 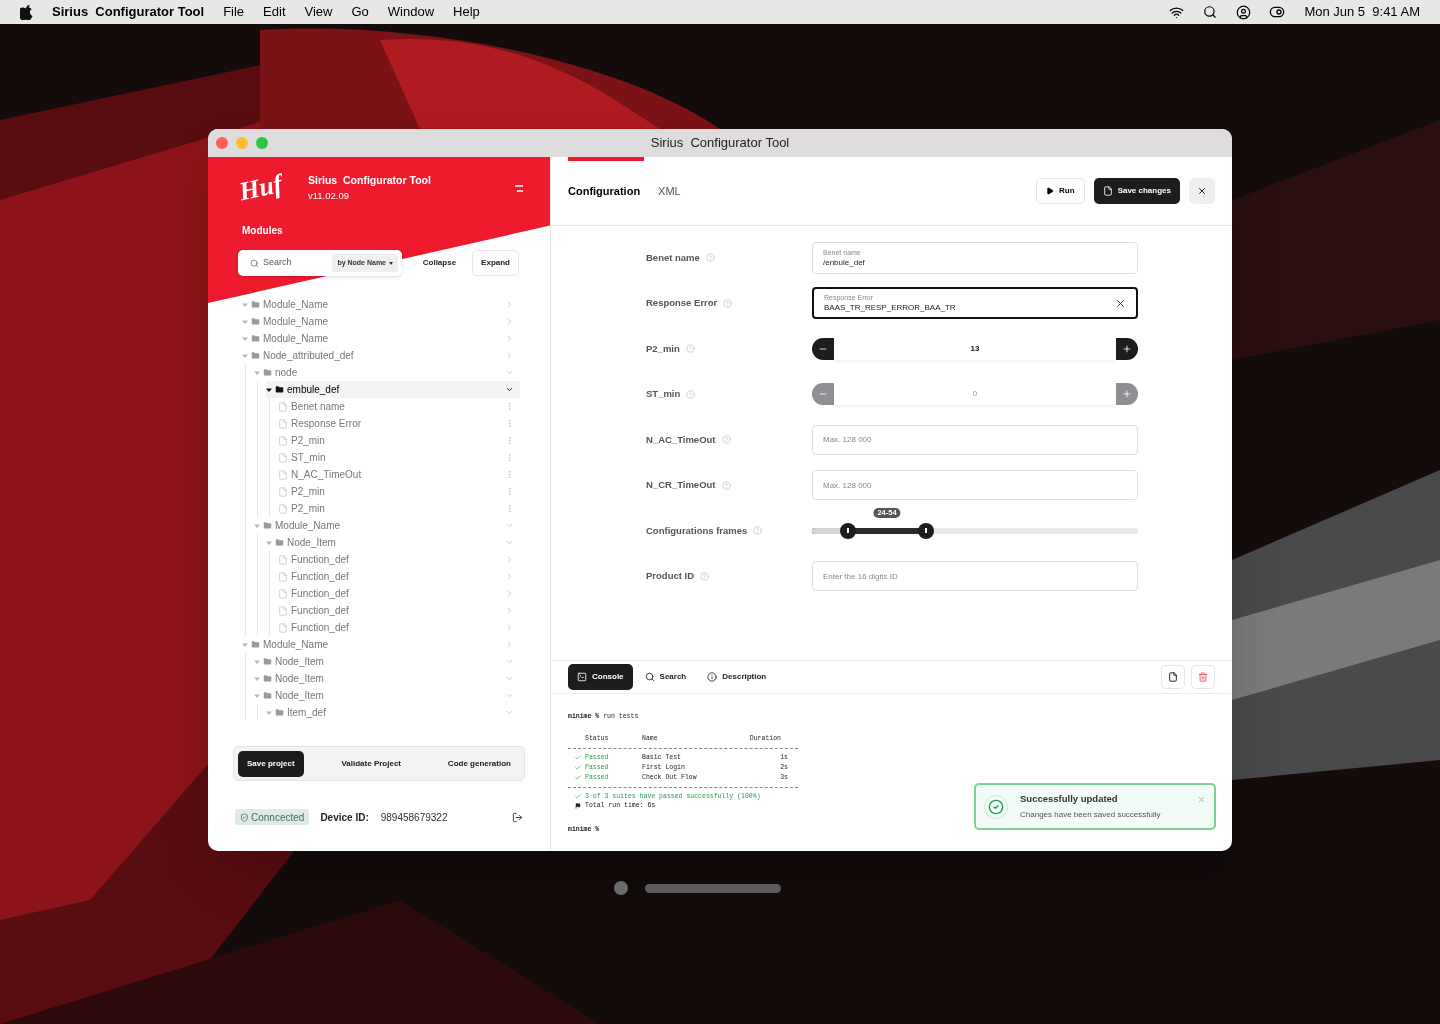 I want to click on tree-label: N_AC_TimeOut, so click(x=326, y=475).